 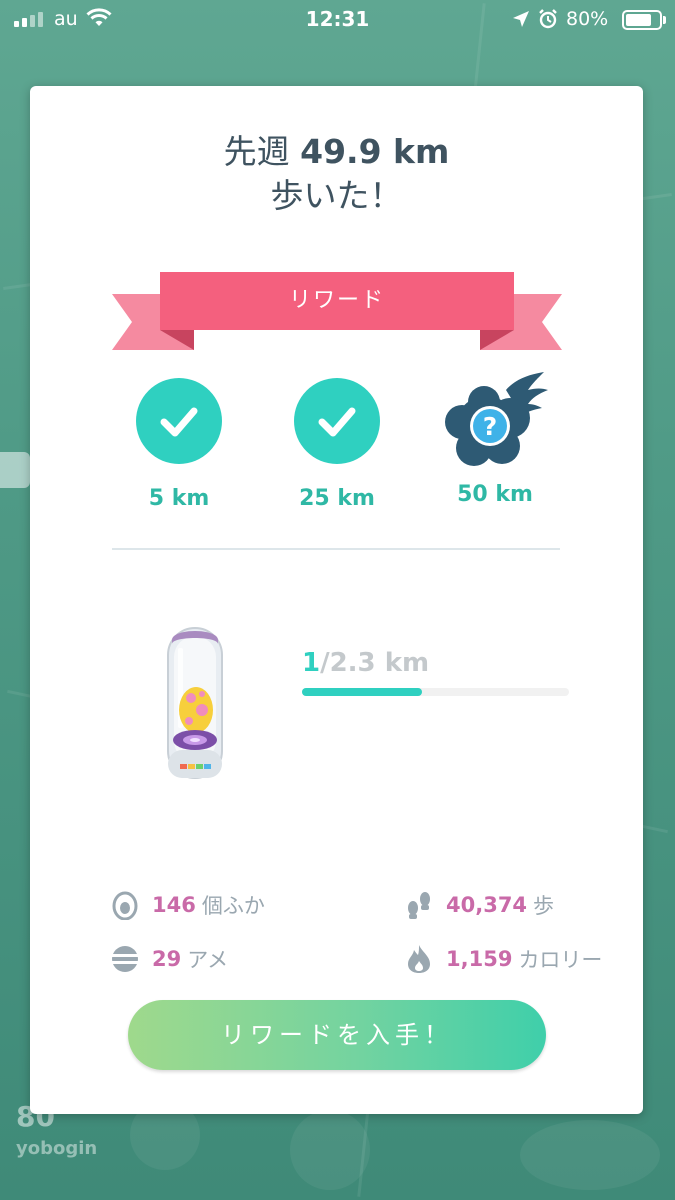 I want to click on reward-ribbon: リワード, so click(x=337, y=313).